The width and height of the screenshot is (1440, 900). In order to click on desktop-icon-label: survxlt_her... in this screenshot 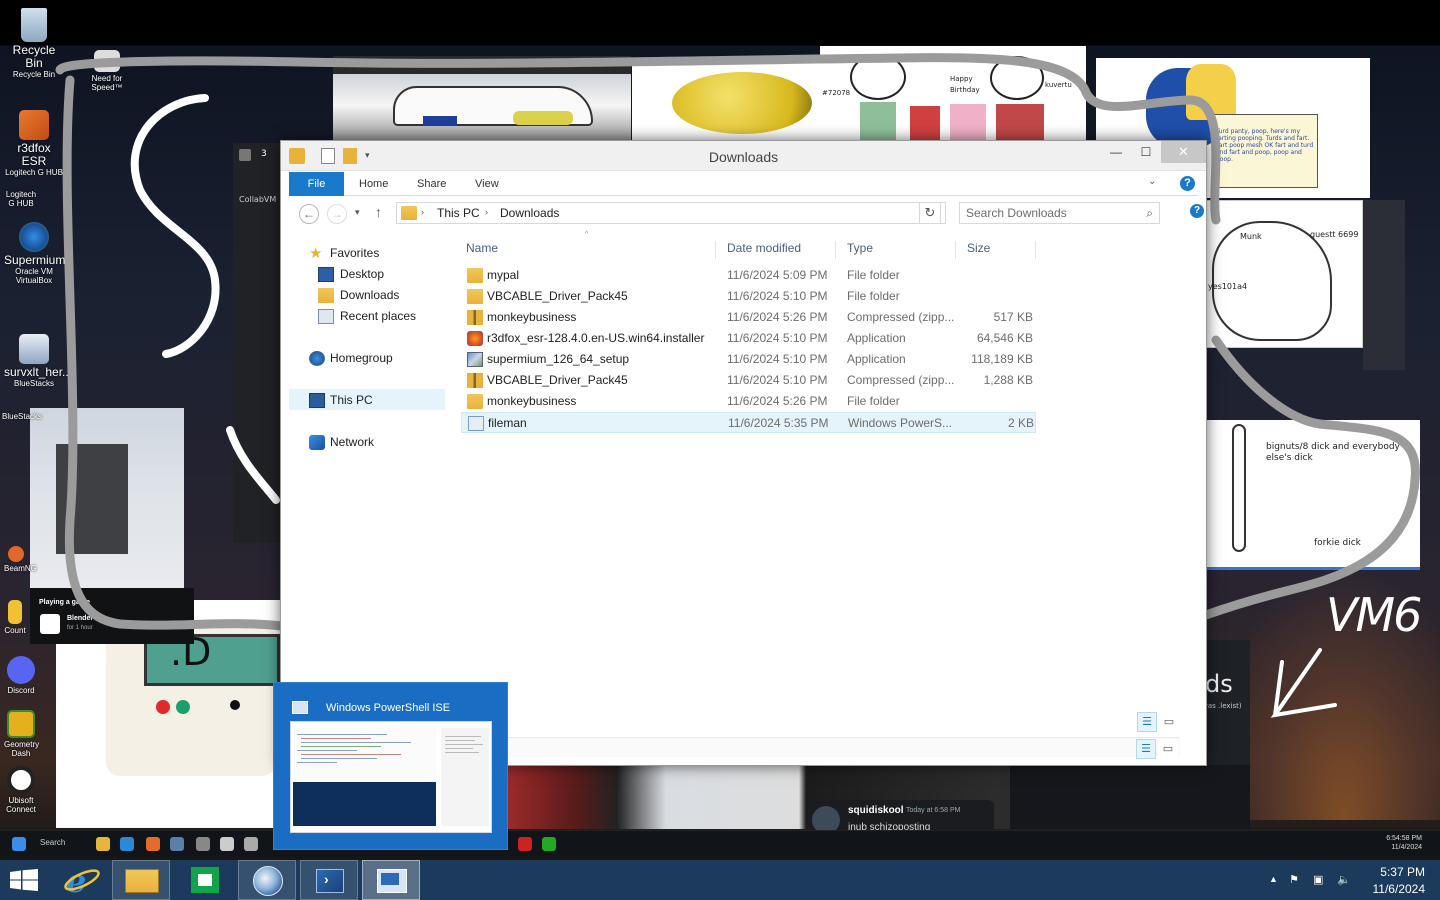, I will do `click(38, 372)`.